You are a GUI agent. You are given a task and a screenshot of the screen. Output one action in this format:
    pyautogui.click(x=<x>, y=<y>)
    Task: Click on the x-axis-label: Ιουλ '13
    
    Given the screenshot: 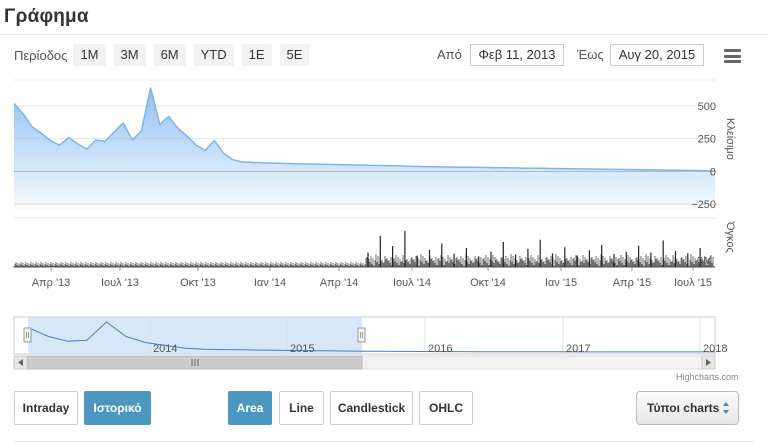 What is the action you would take?
    pyautogui.click(x=120, y=283)
    